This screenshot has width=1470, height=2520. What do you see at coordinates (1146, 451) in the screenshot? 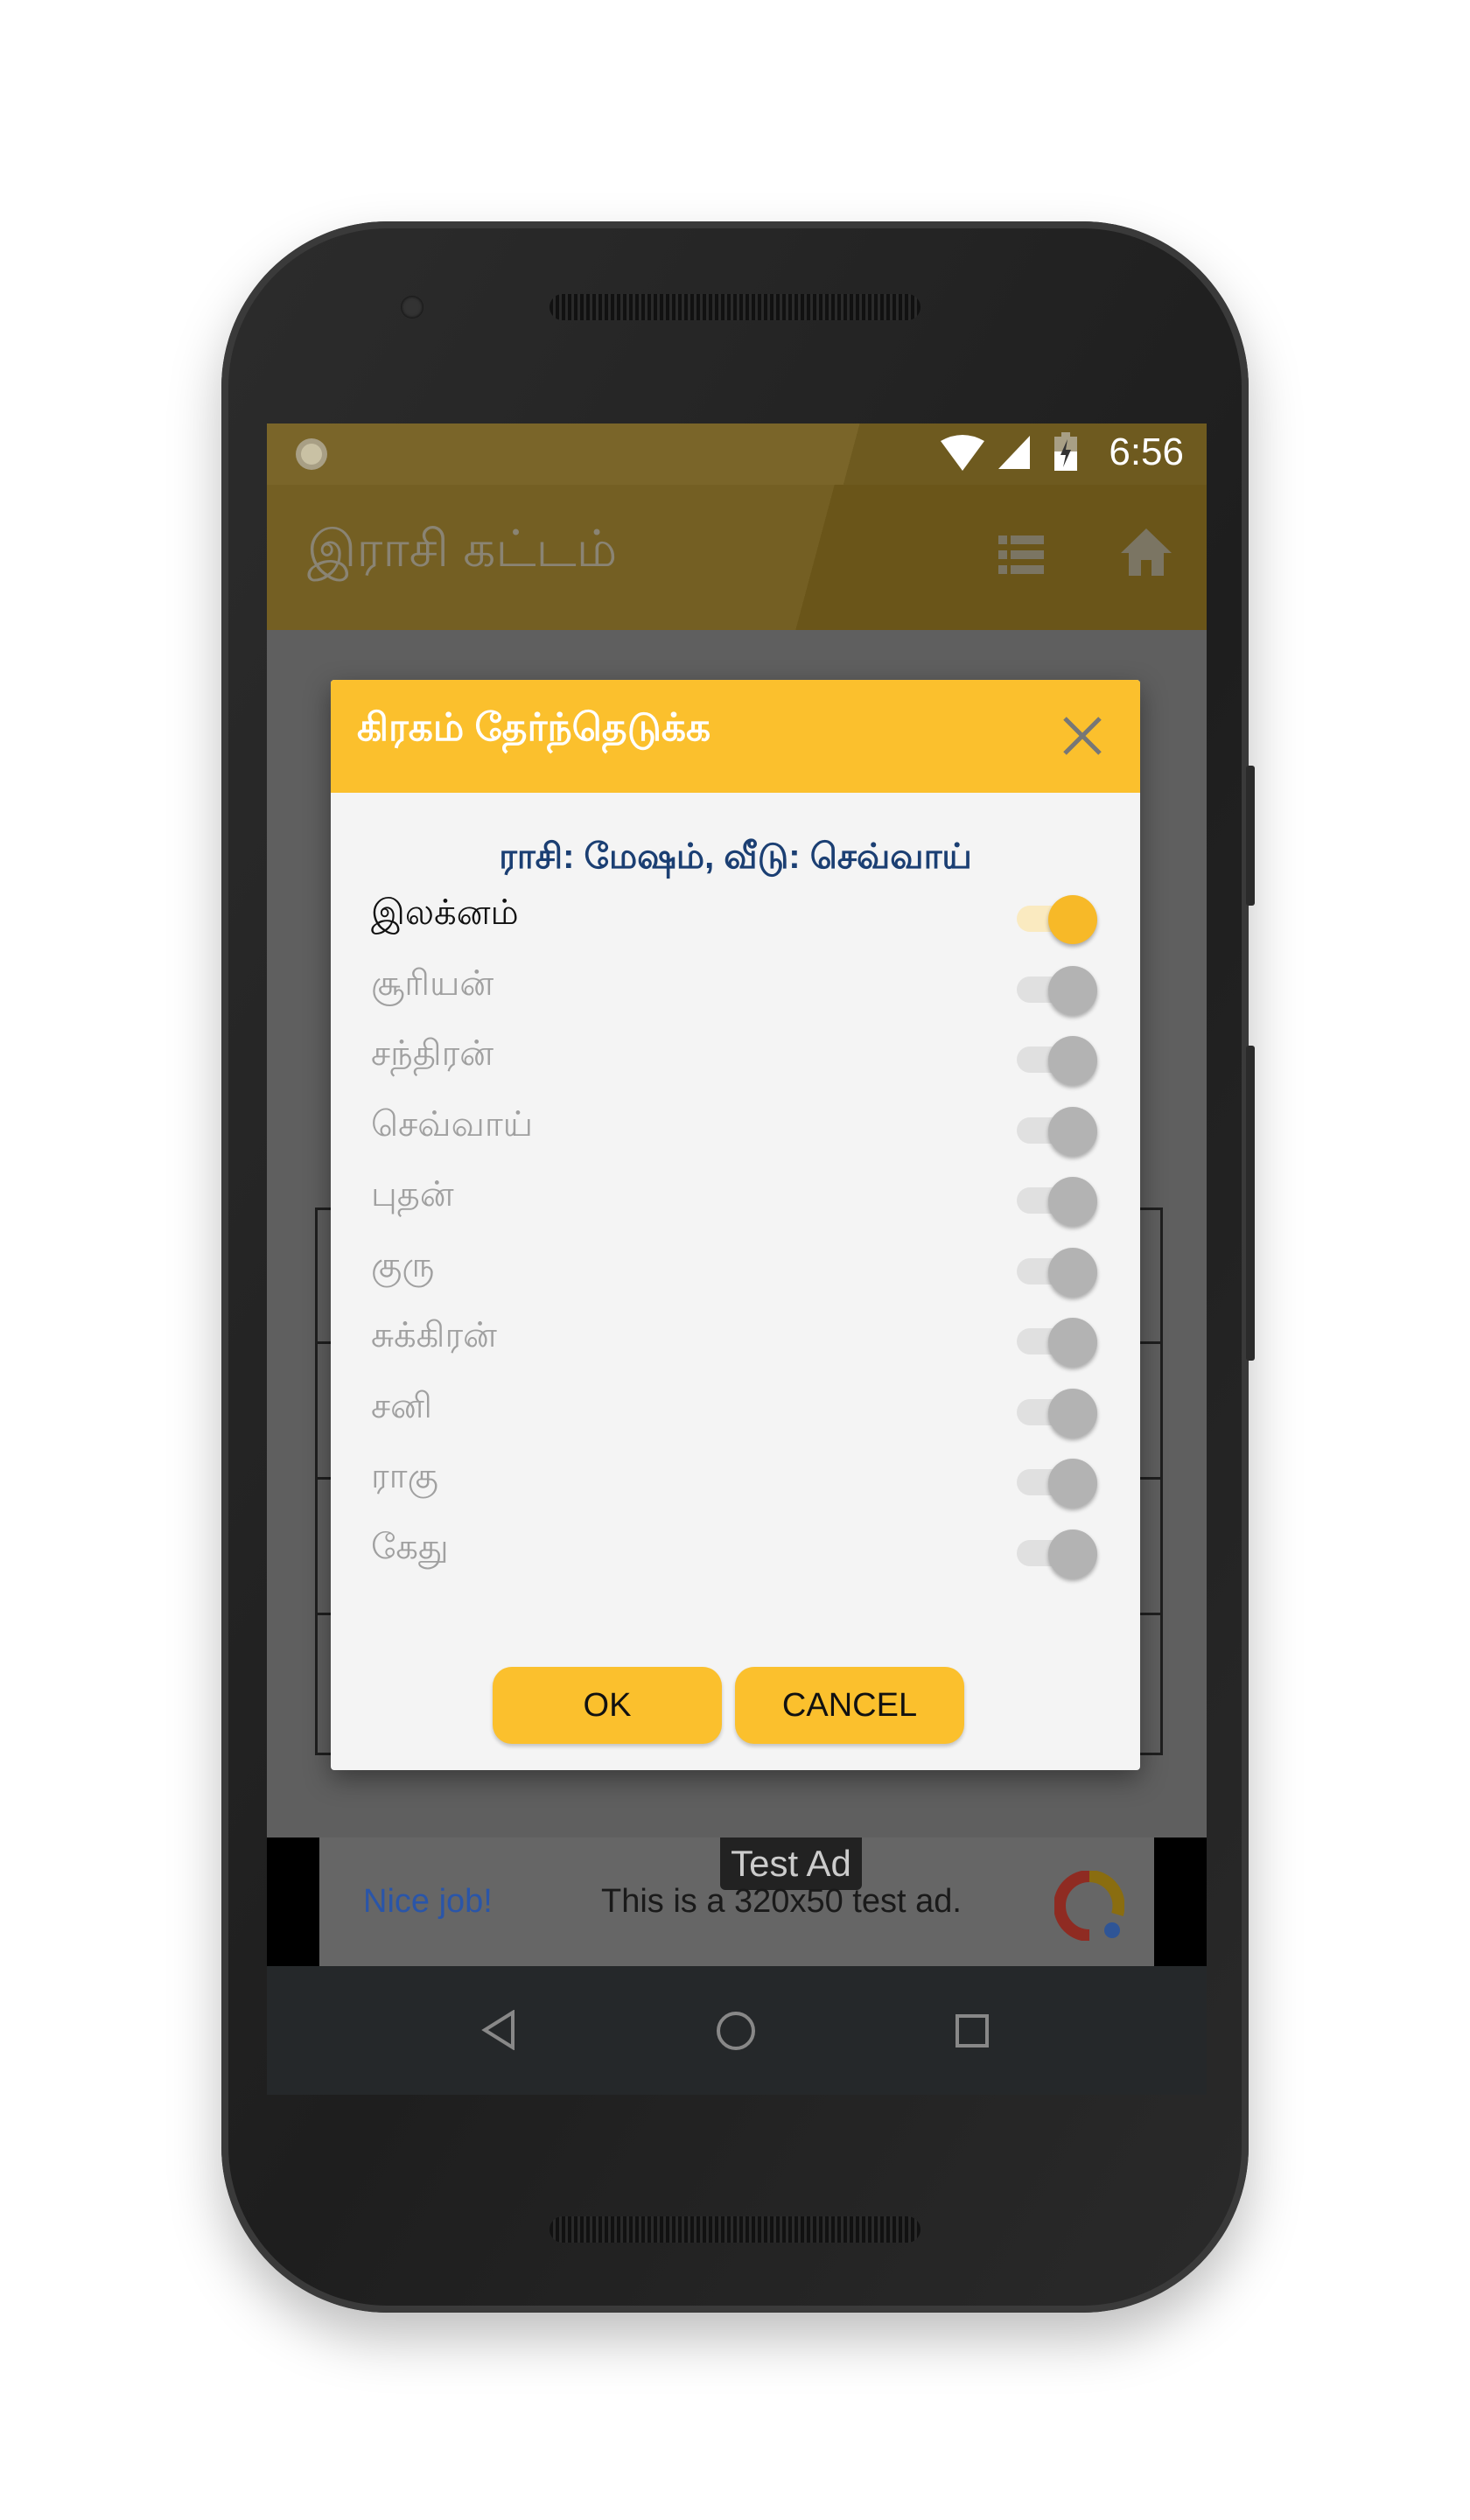
I see `status-time: 6:56` at bounding box center [1146, 451].